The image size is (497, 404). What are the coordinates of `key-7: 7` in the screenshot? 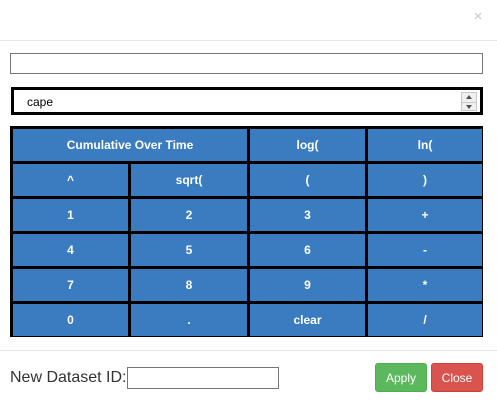 It's located at (70, 285).